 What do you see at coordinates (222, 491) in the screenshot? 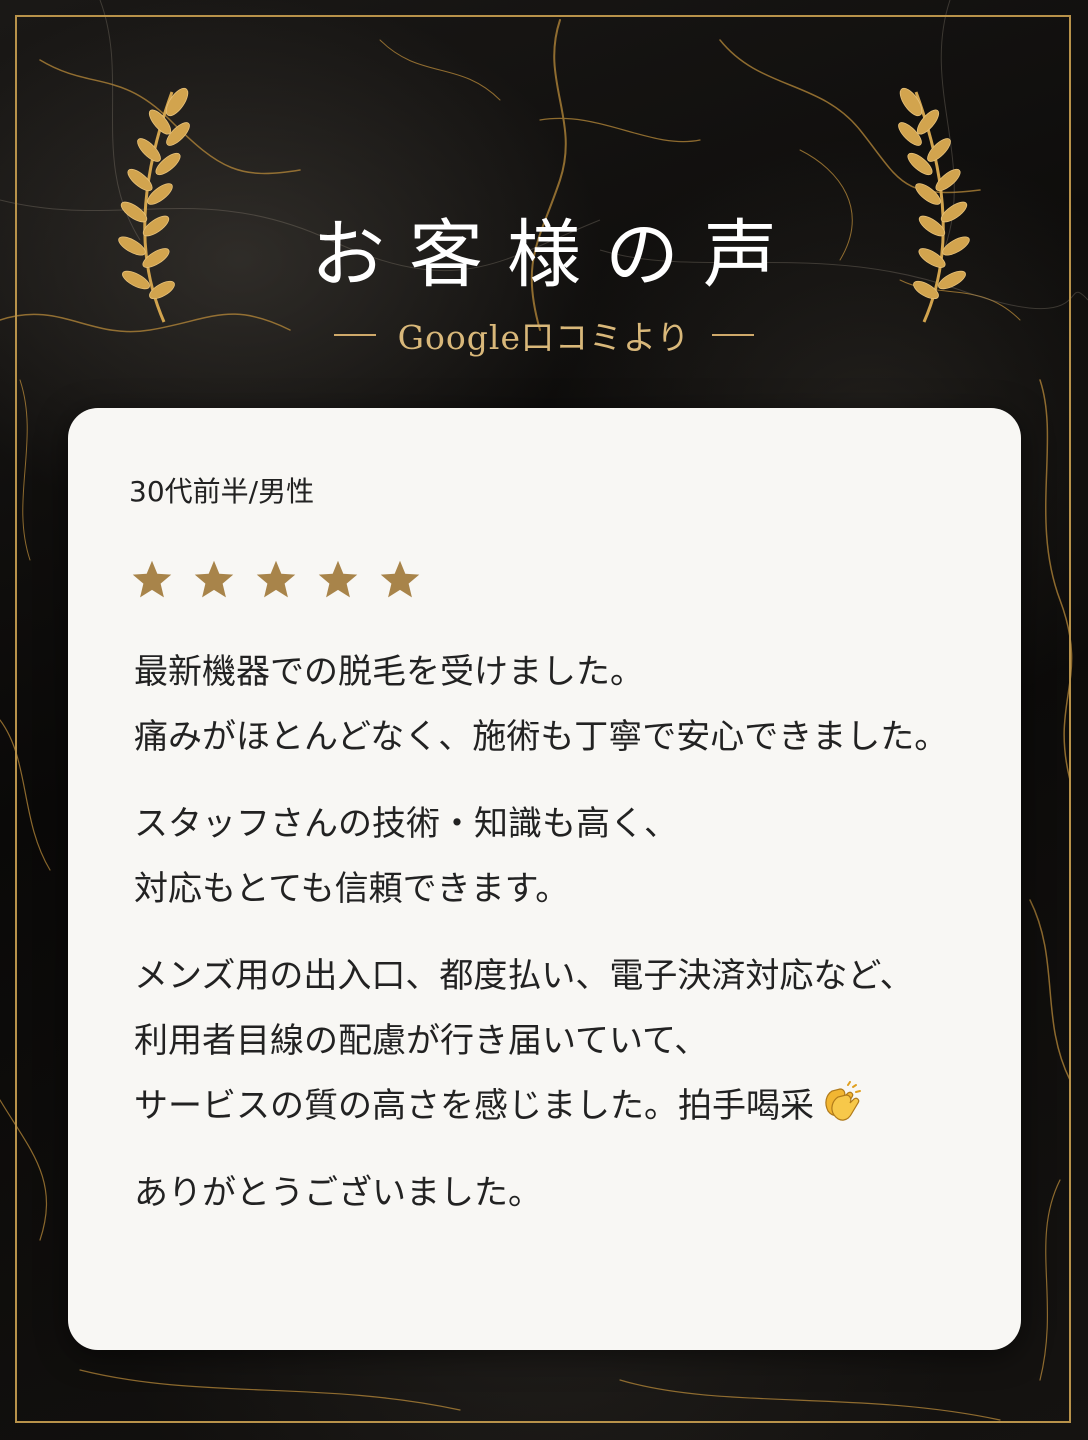
I see `reviewer-info: 30代前半/男性` at bounding box center [222, 491].